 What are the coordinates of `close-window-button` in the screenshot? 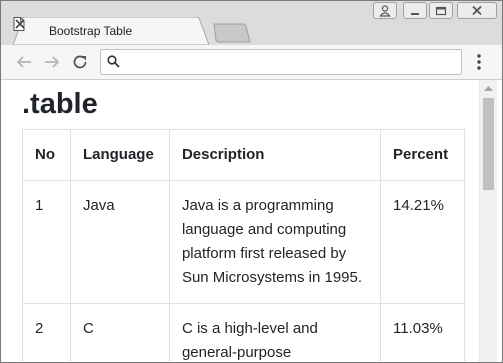 It's located at (477, 10).